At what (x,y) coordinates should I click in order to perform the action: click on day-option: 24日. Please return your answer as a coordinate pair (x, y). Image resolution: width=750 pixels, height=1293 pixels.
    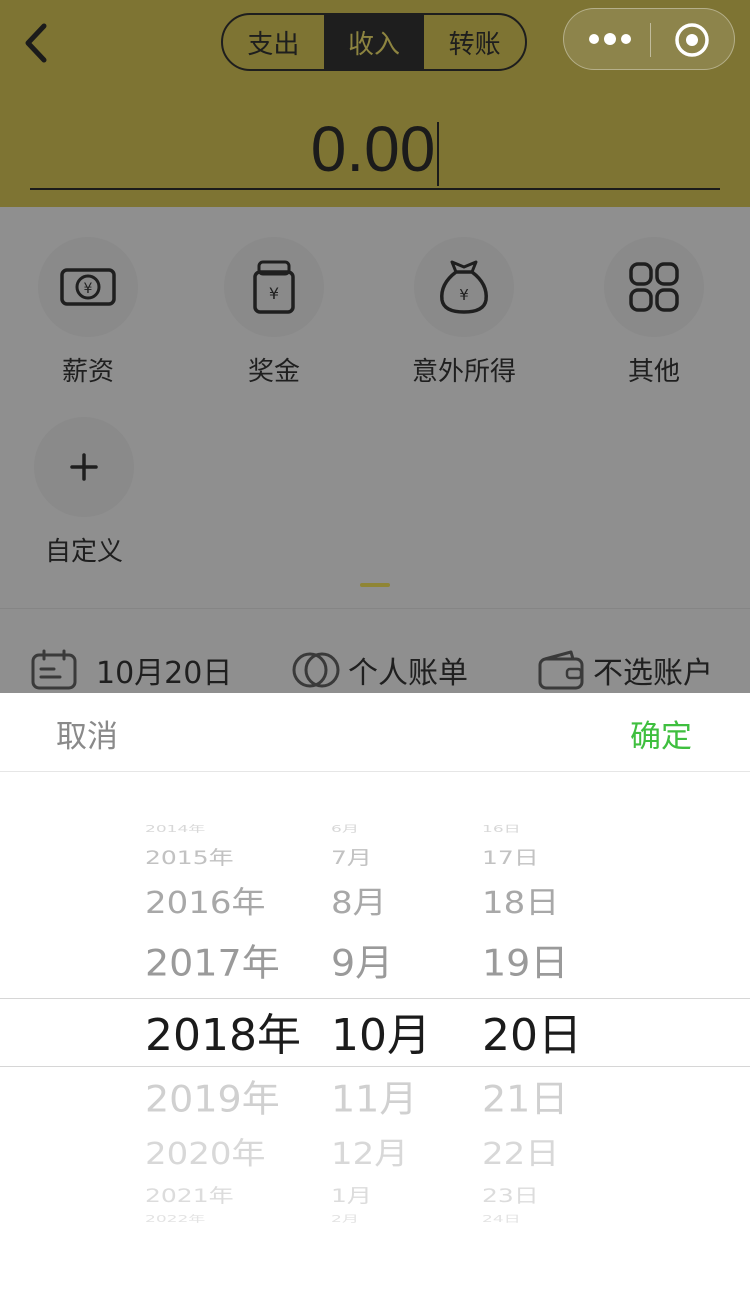
    Looking at the image, I should click on (501, 1218).